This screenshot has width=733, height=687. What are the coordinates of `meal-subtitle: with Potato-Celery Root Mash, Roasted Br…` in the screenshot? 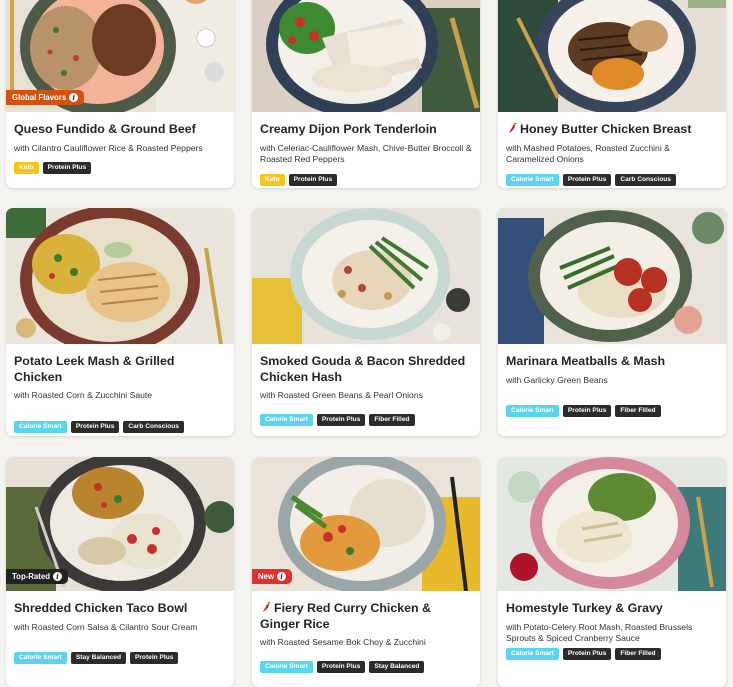 It's located at (599, 632).